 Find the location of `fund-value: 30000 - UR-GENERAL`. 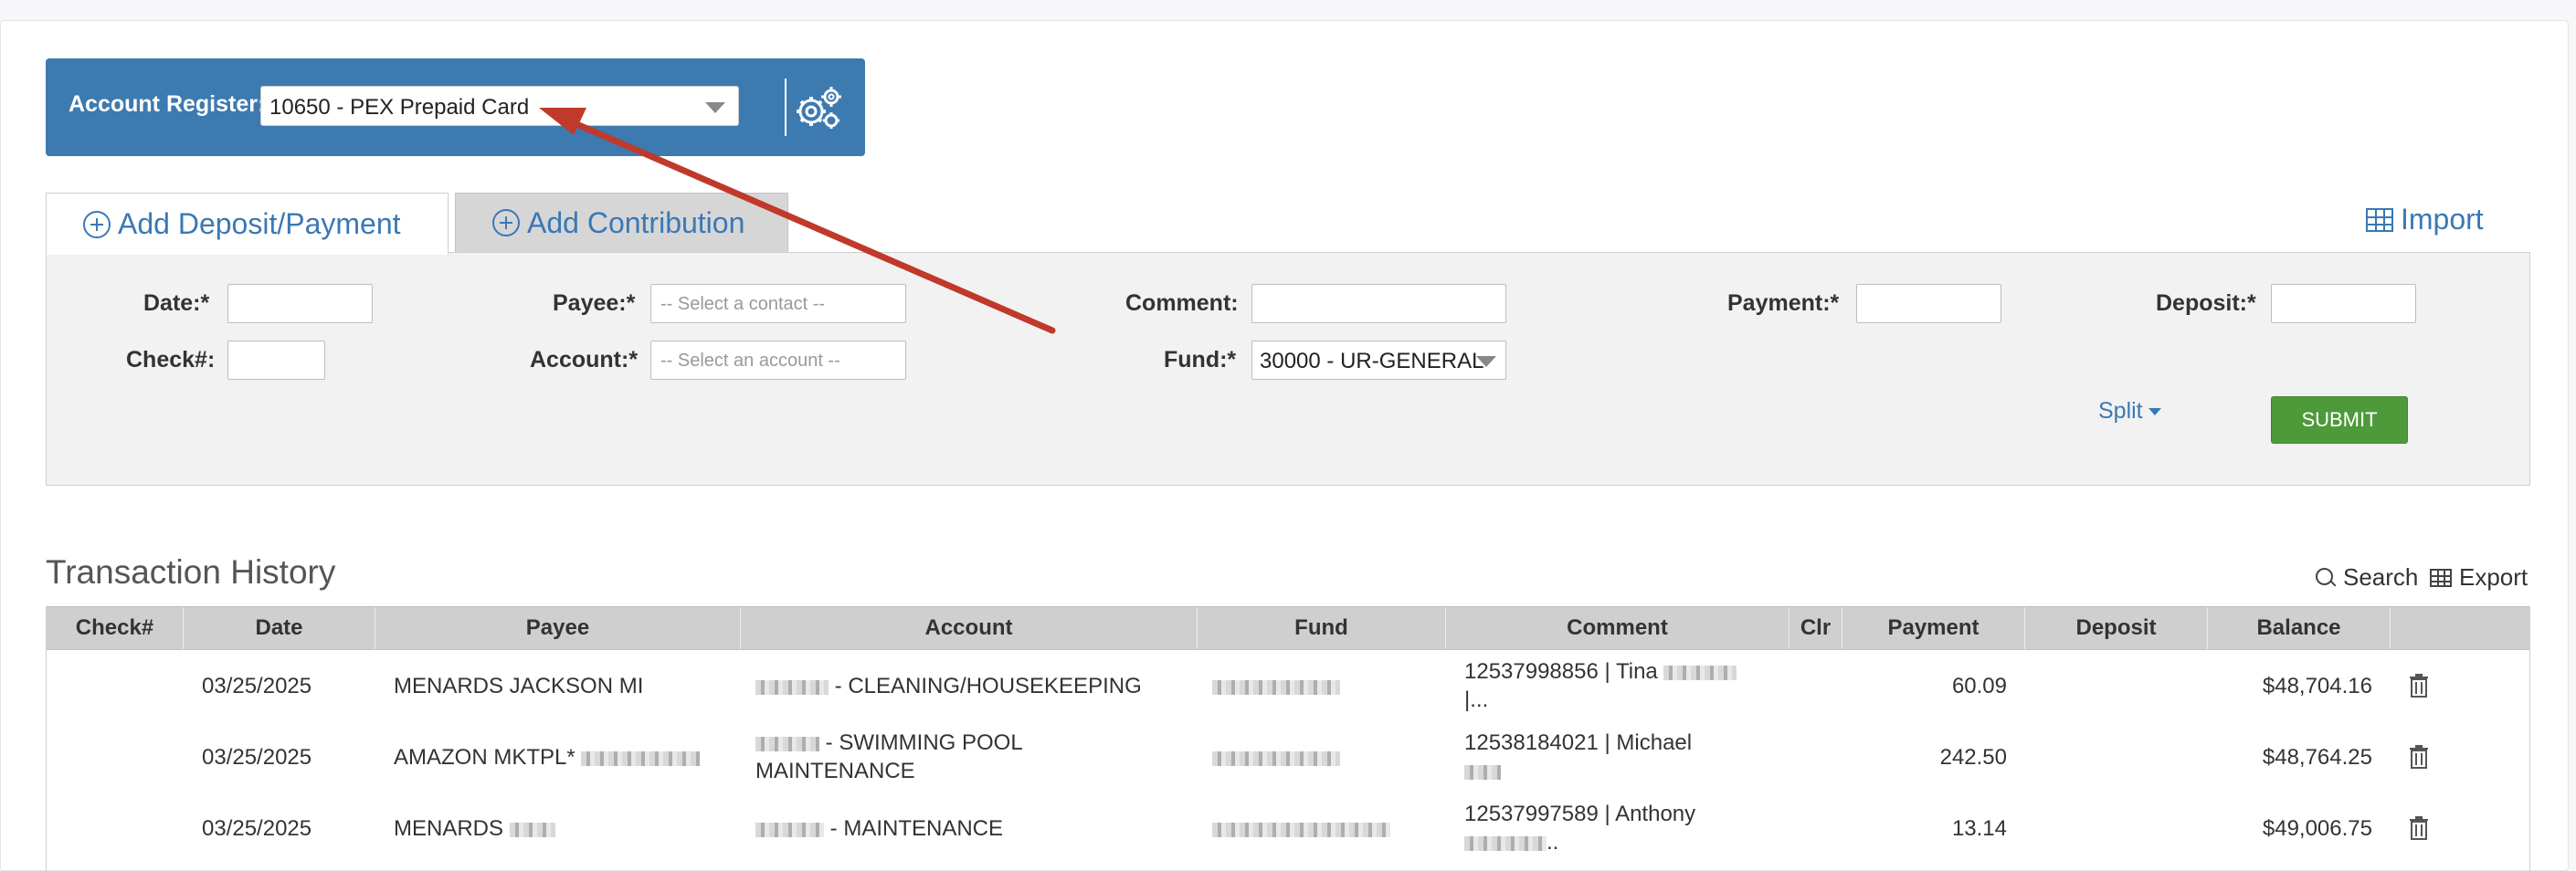

fund-value: 30000 - UR-GENERAL is located at coordinates (1372, 361).